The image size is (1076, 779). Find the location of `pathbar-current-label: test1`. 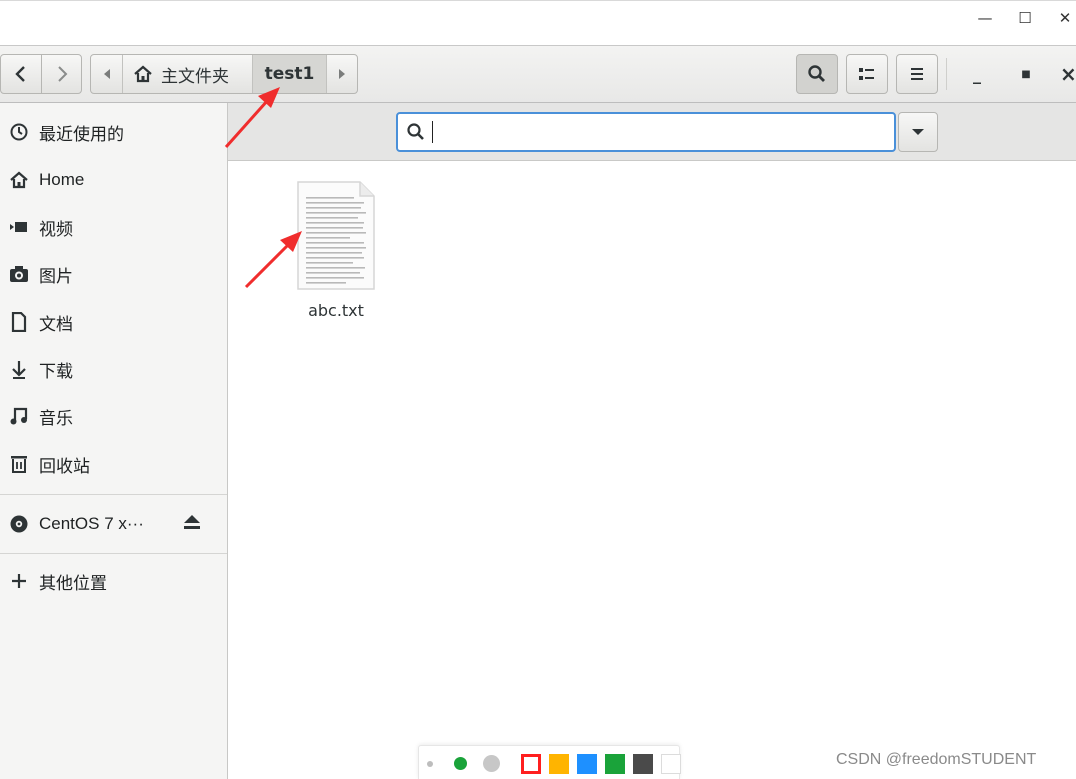

pathbar-current-label: test1 is located at coordinates (289, 74).